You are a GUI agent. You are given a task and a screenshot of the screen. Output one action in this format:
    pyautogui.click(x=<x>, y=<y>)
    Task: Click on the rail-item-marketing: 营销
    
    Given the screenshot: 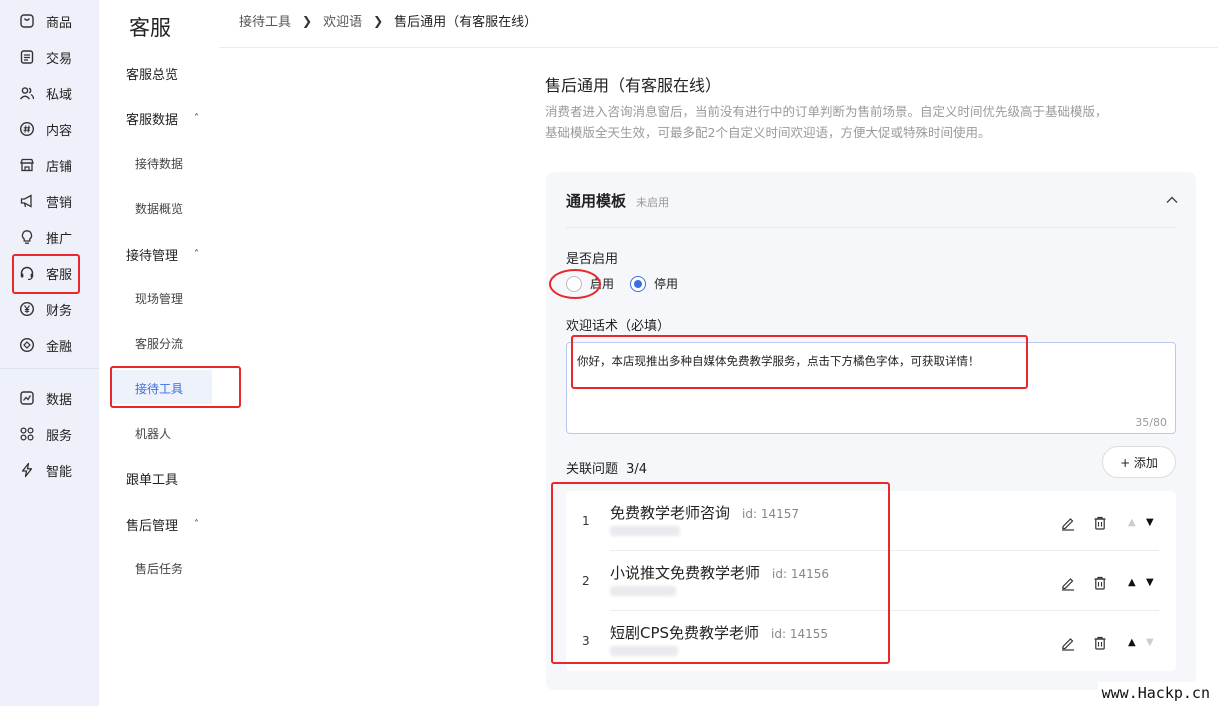 What is the action you would take?
    pyautogui.click(x=45, y=201)
    